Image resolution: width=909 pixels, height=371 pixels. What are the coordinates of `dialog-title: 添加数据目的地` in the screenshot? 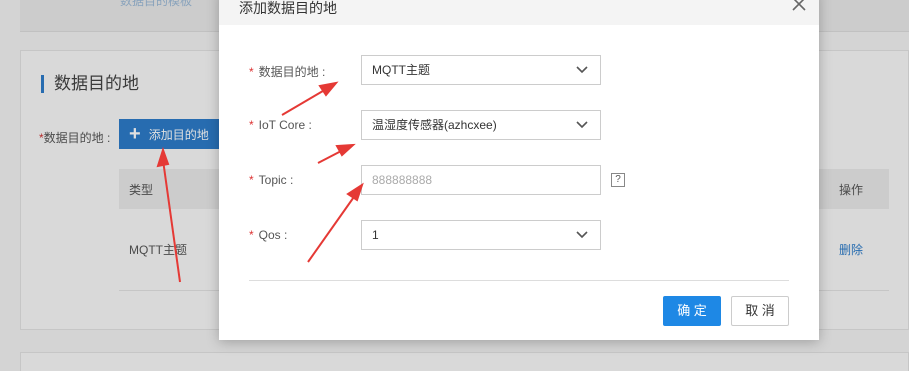 It's located at (288, 8).